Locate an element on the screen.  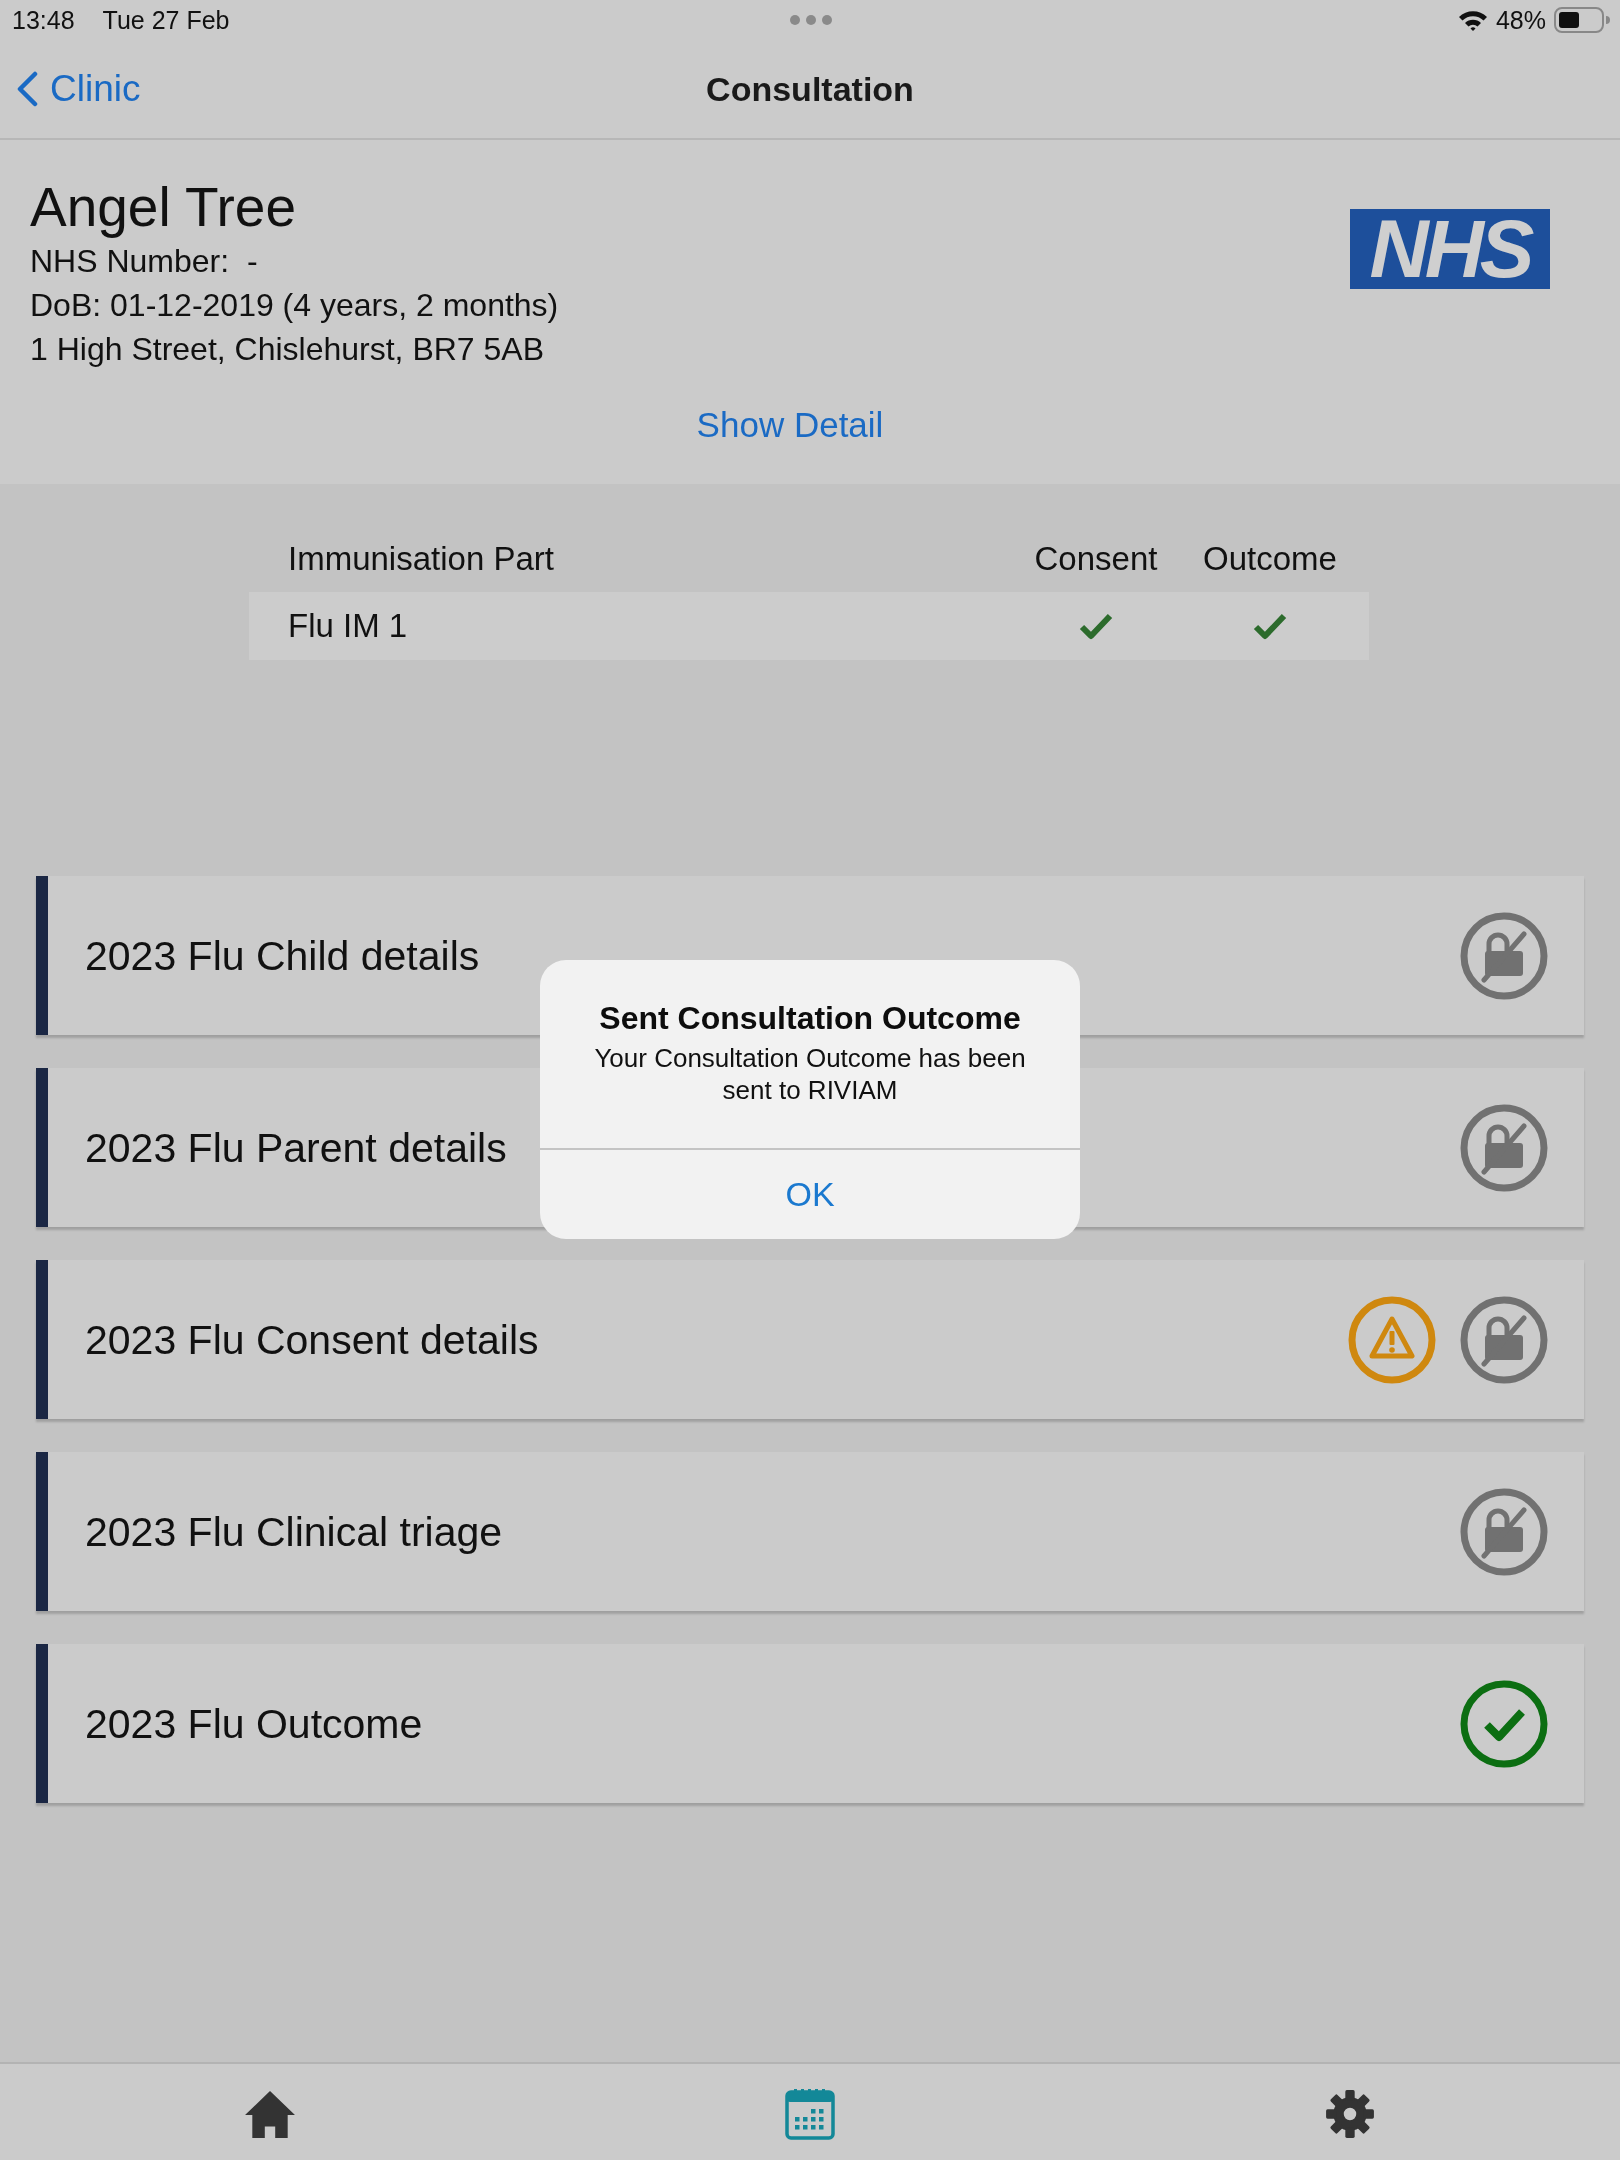
section-title: 2023 Flu Clinical triage is located at coordinates (294, 1531).